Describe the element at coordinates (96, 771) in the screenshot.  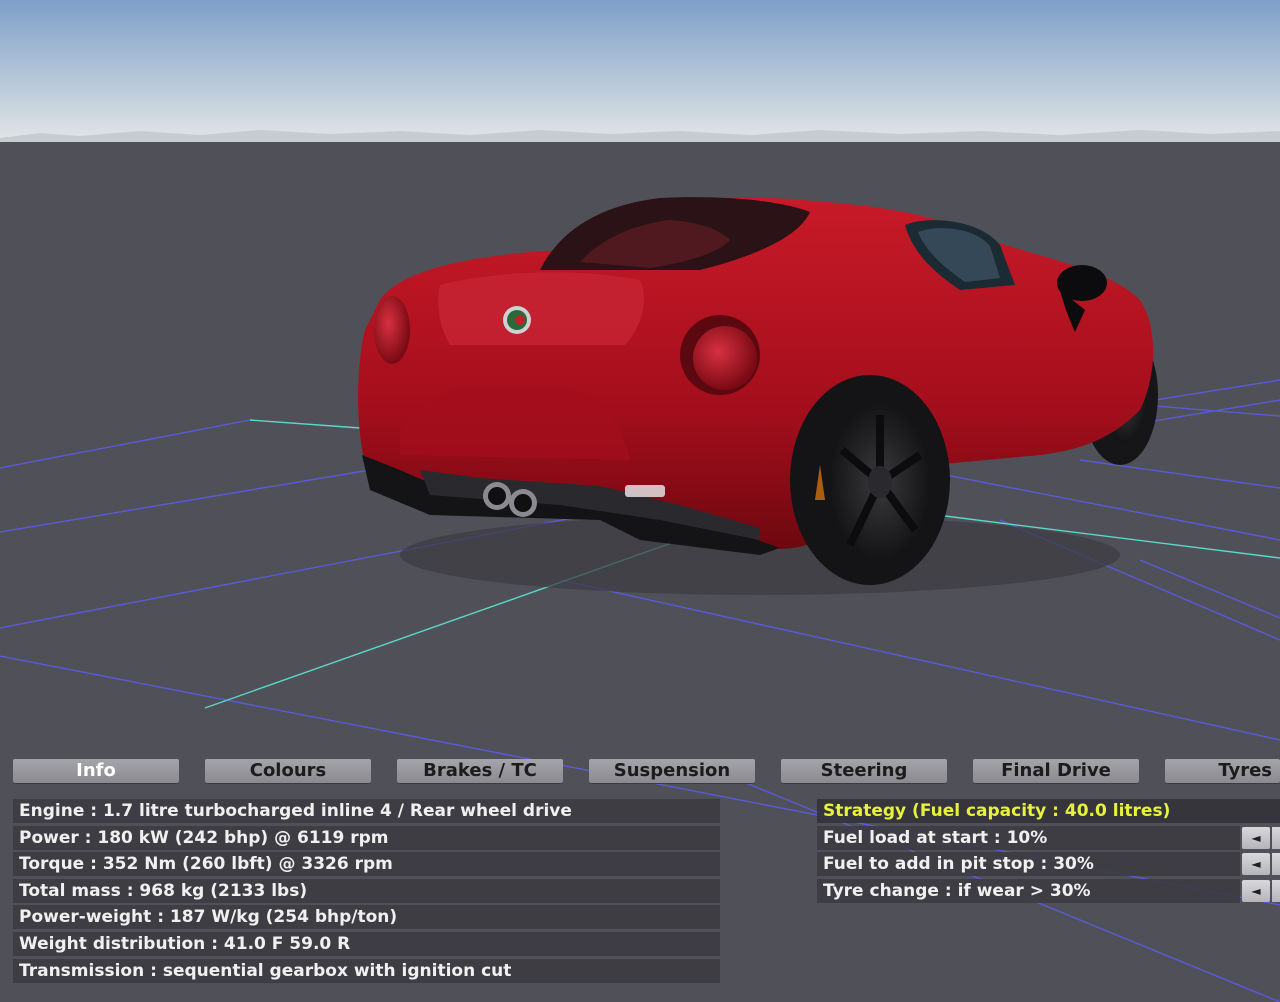
I see `tab-info: Info` at that location.